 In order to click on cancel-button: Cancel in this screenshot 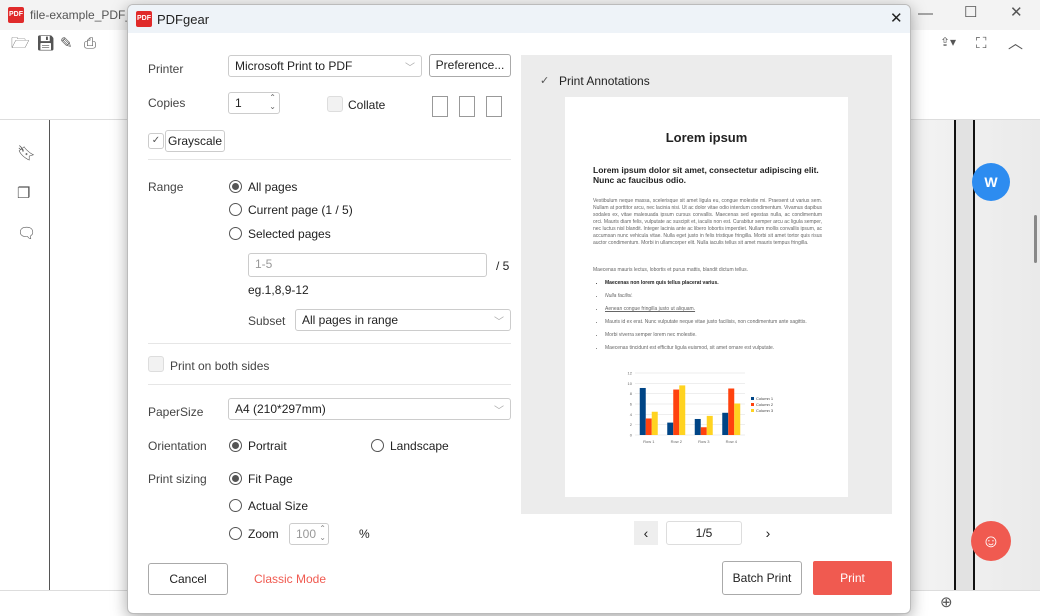, I will do `click(188, 579)`.